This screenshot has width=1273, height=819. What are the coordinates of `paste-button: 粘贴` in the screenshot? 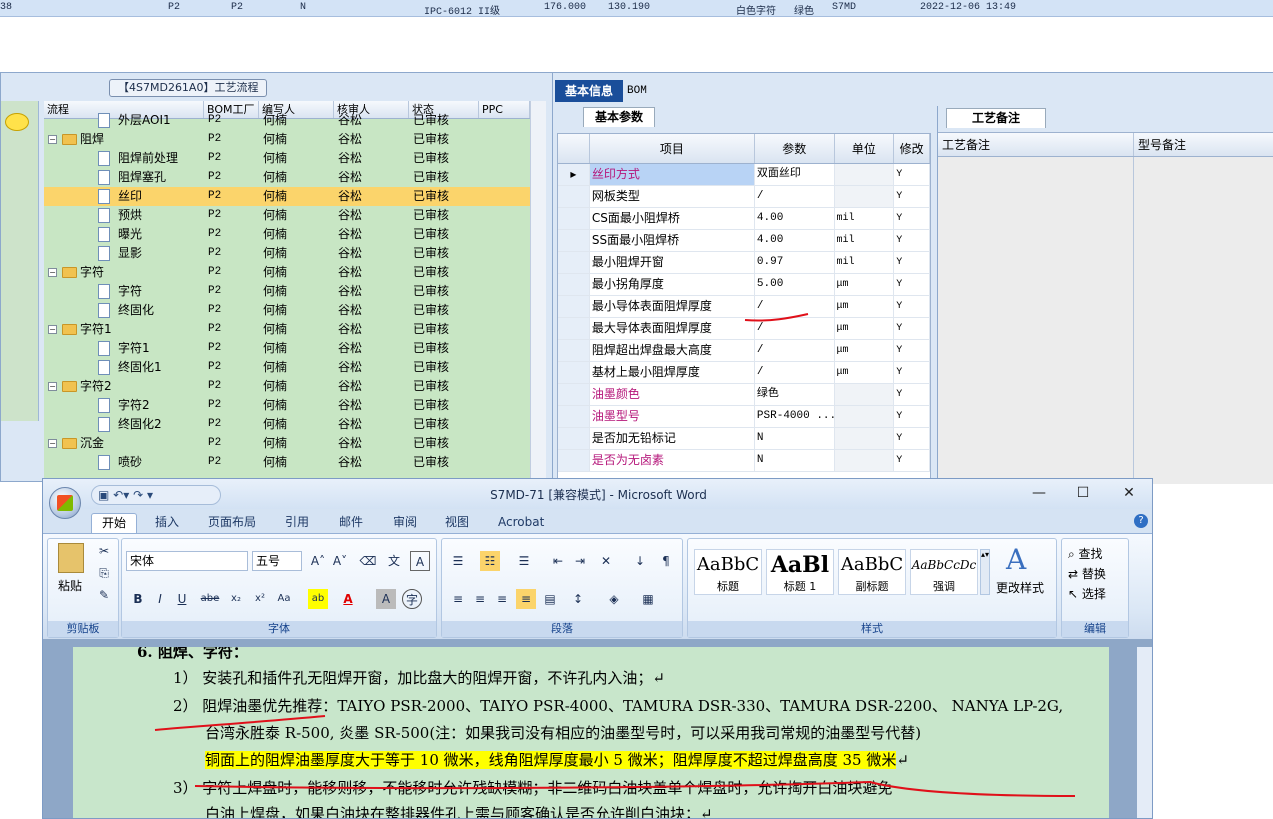 It's located at (70, 585).